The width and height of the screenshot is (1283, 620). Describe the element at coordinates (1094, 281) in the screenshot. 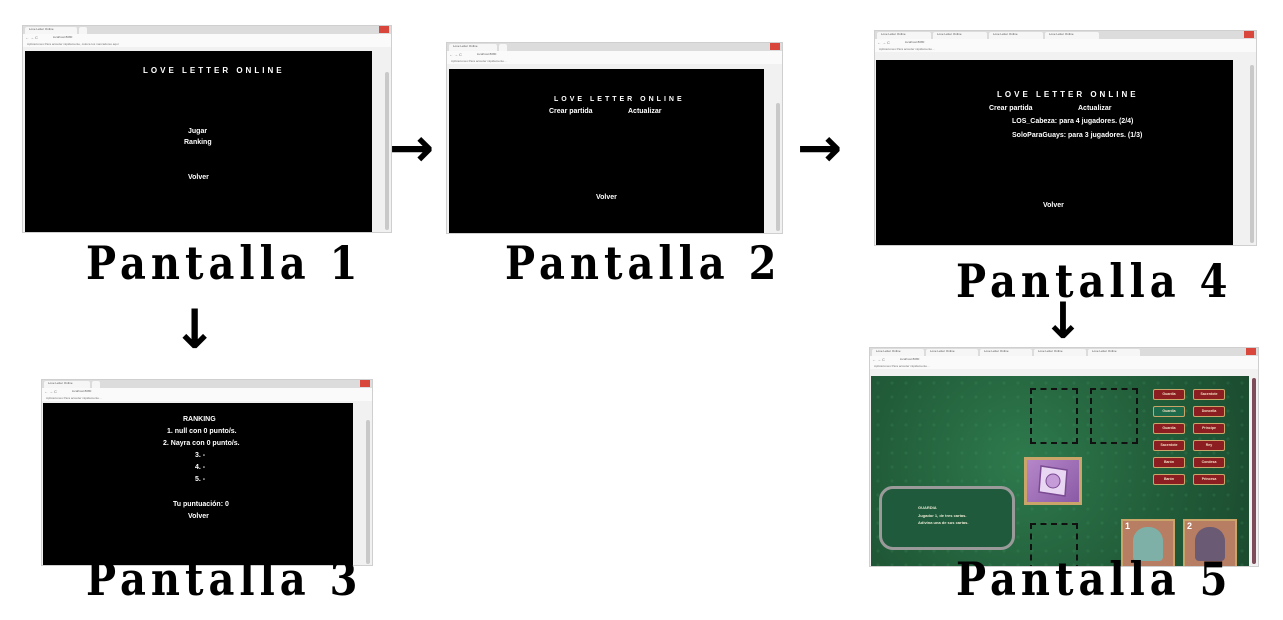

I see `caption-pantalla-4: Pantalla 4` at that location.